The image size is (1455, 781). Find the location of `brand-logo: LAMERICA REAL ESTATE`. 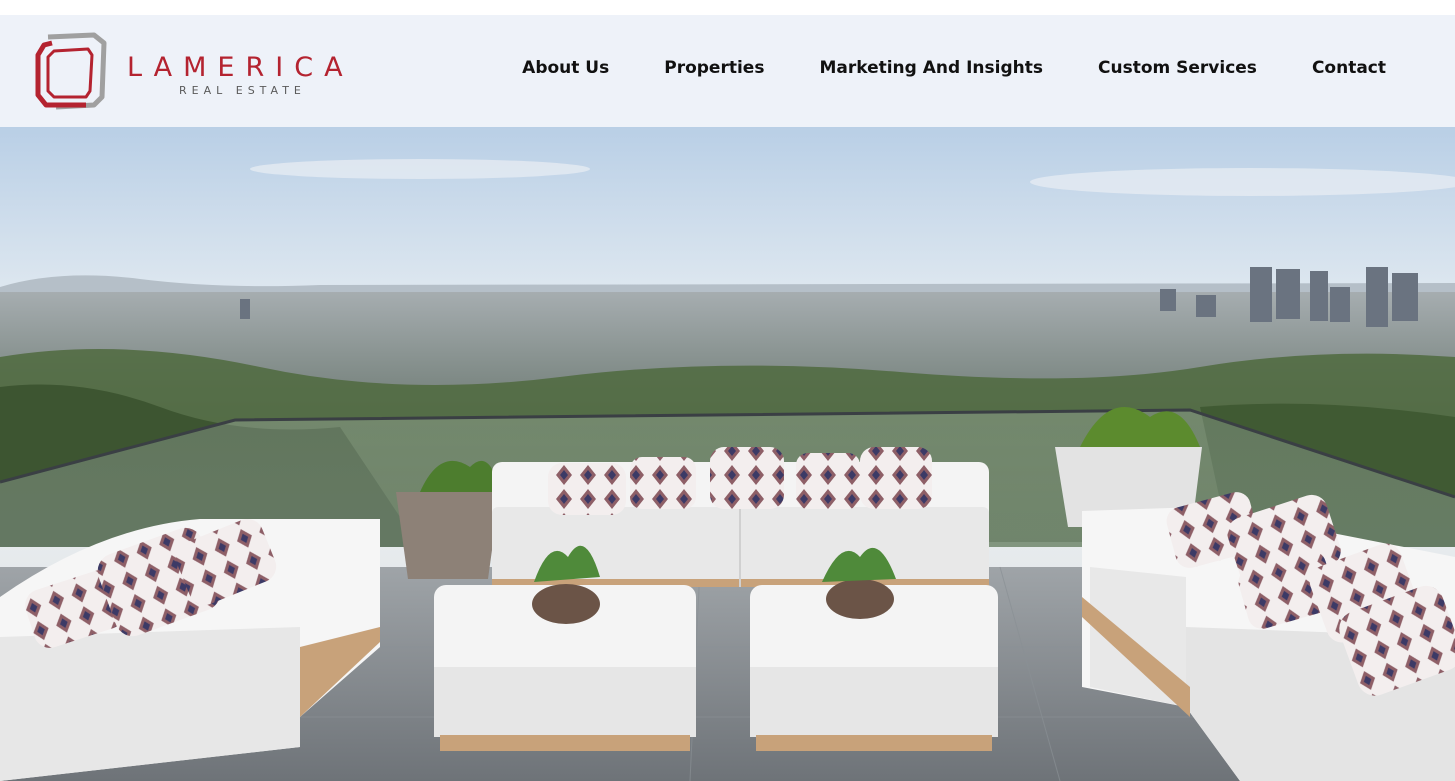

brand-logo: LAMERICA REAL ESTATE is located at coordinates (199, 71).